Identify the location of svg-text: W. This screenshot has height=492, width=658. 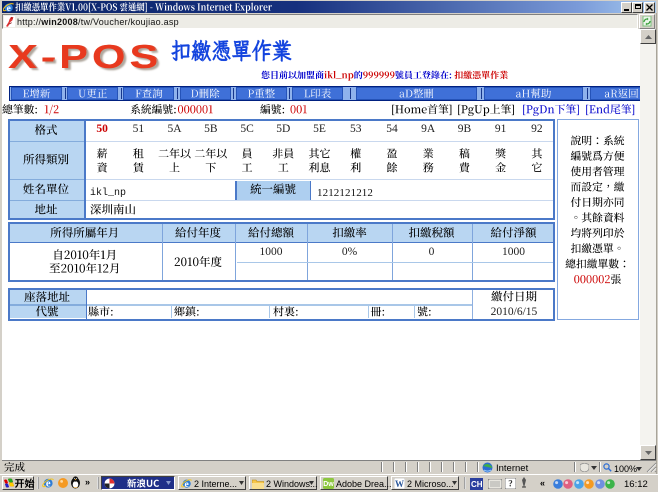
(399, 484).